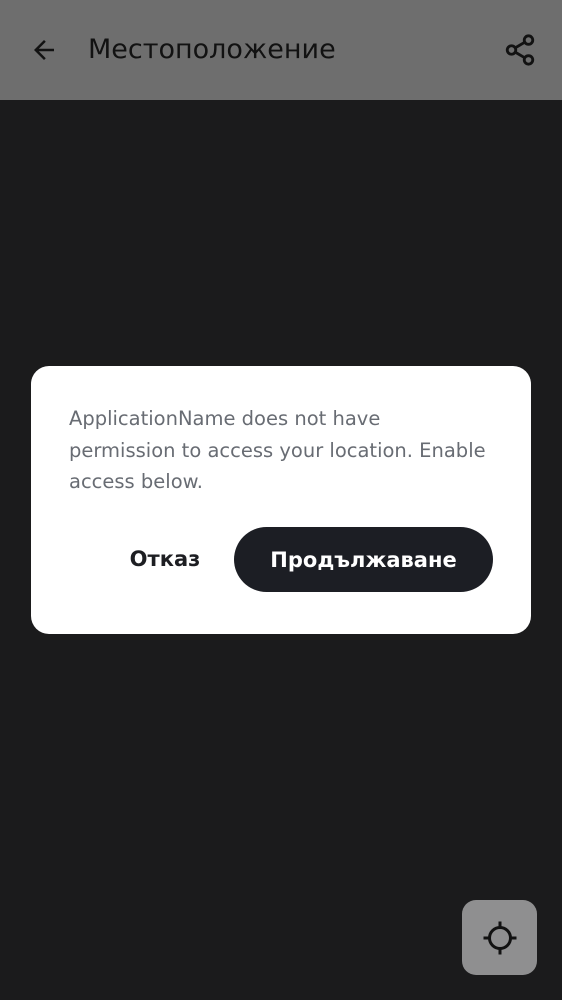 This screenshot has height=1000, width=562. I want to click on my-location-crosshair-icon, so click(499, 937).